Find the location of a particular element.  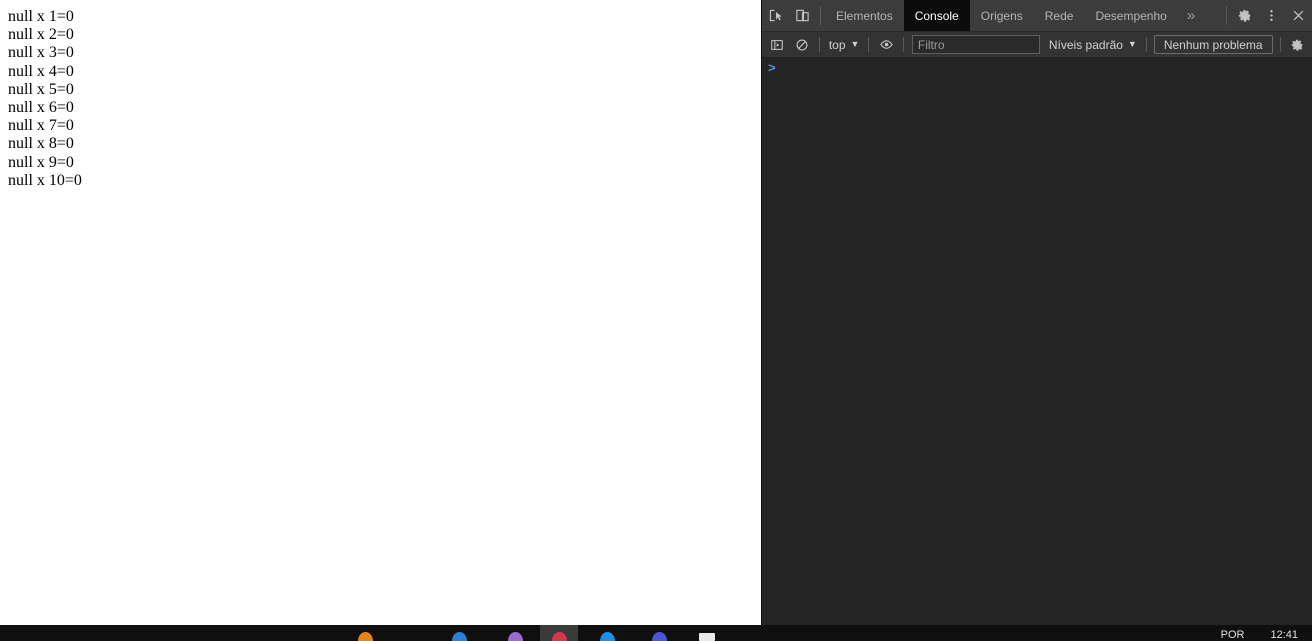

console-toolbar: top ▼ Níveis padrão ▼ Nenhum problema is located at coordinates (1037, 45).